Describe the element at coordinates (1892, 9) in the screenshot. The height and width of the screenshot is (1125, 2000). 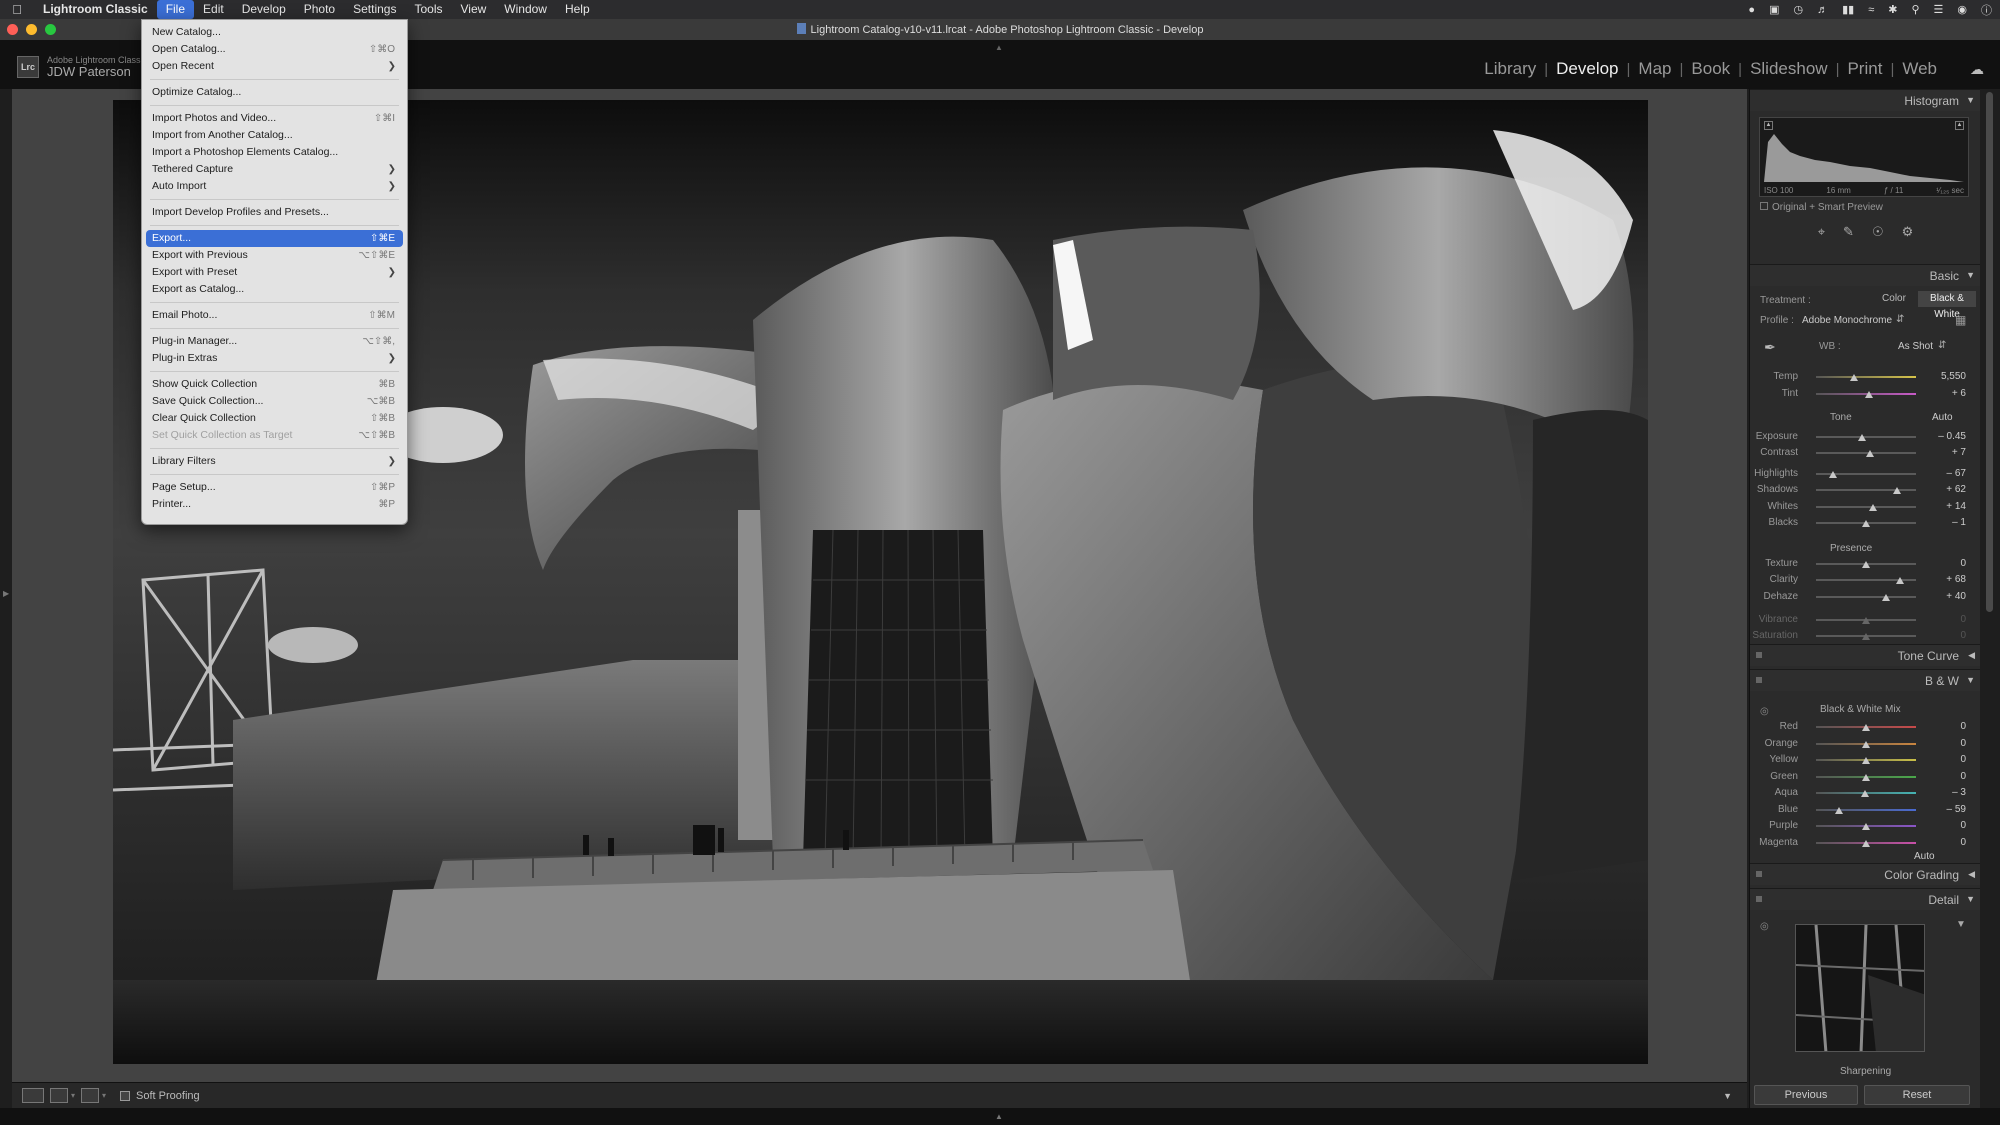
I see `bluetooth-icon: ✱` at that location.